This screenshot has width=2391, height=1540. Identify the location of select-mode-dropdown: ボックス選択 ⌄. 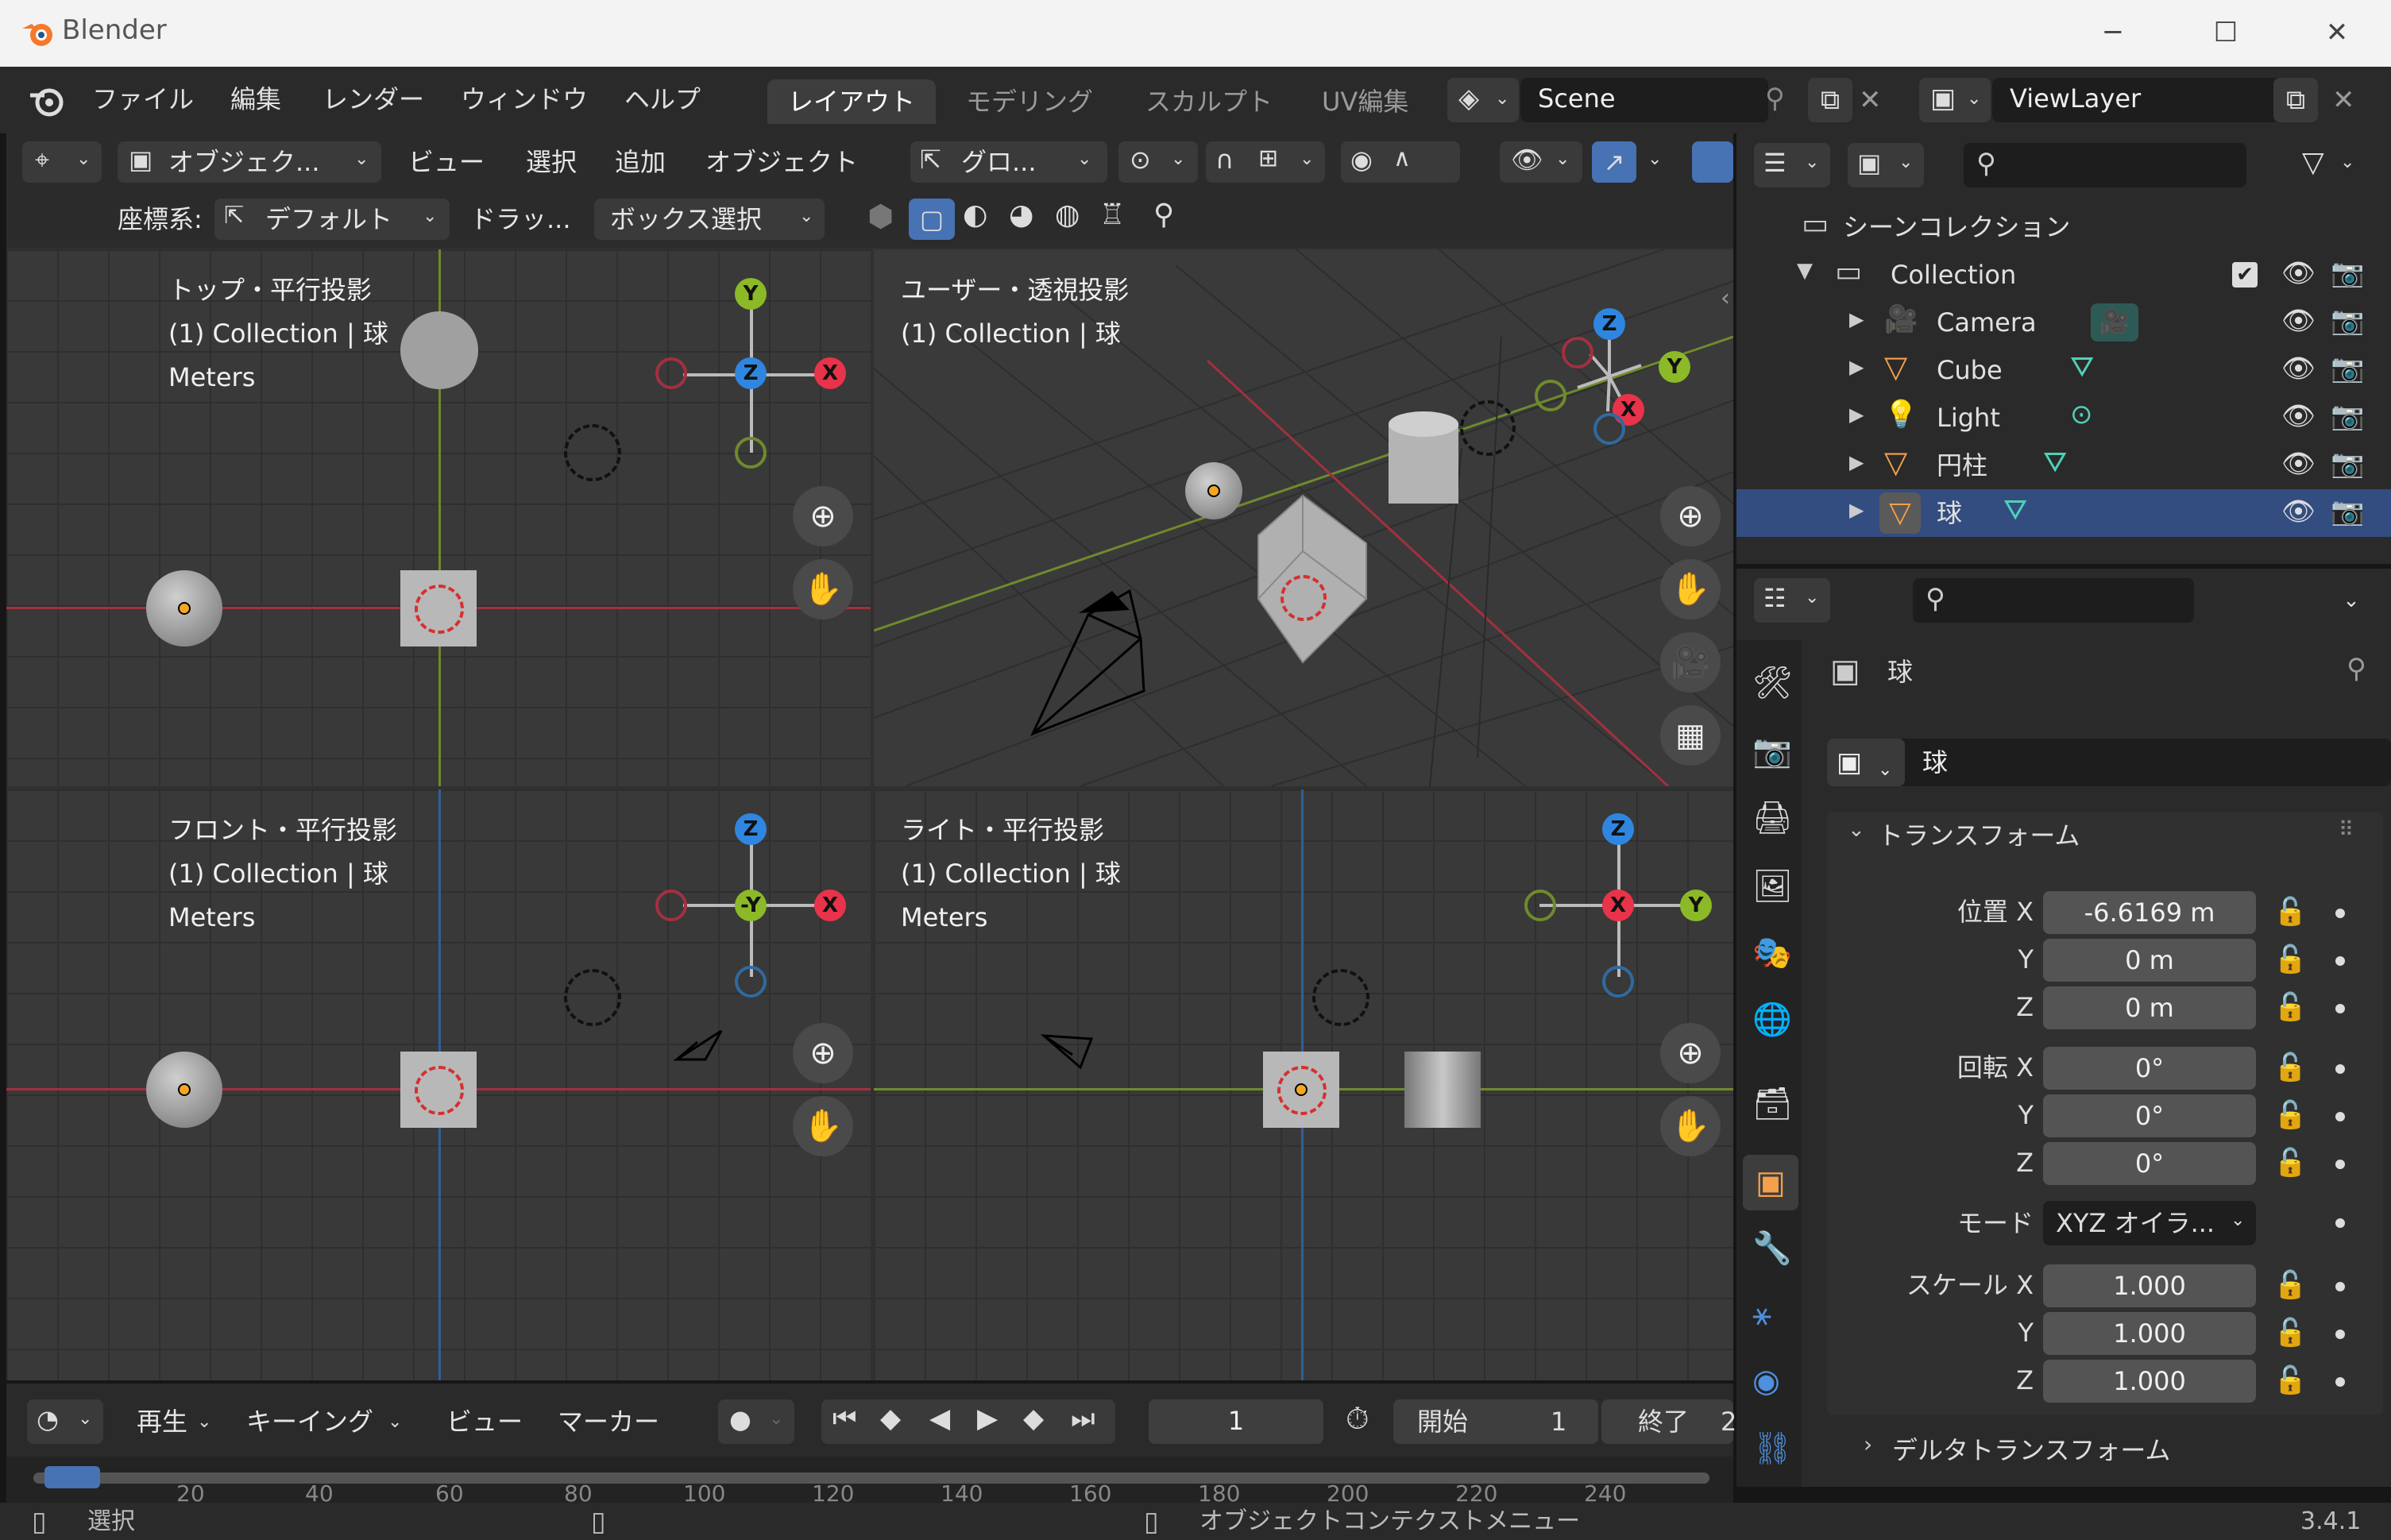
(709, 219).